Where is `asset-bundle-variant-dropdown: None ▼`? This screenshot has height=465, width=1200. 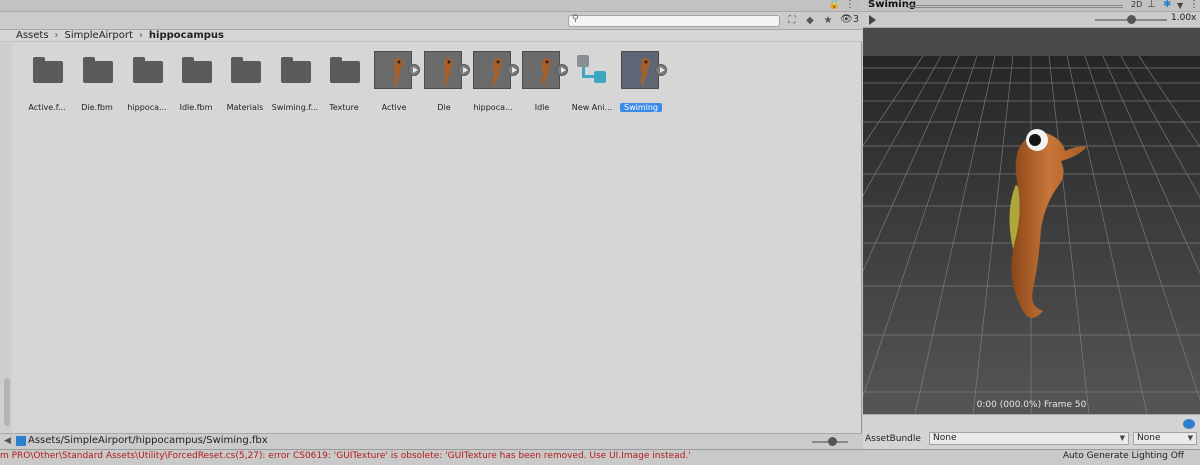
asset-bundle-variant-dropdown: None ▼ is located at coordinates (1165, 438).